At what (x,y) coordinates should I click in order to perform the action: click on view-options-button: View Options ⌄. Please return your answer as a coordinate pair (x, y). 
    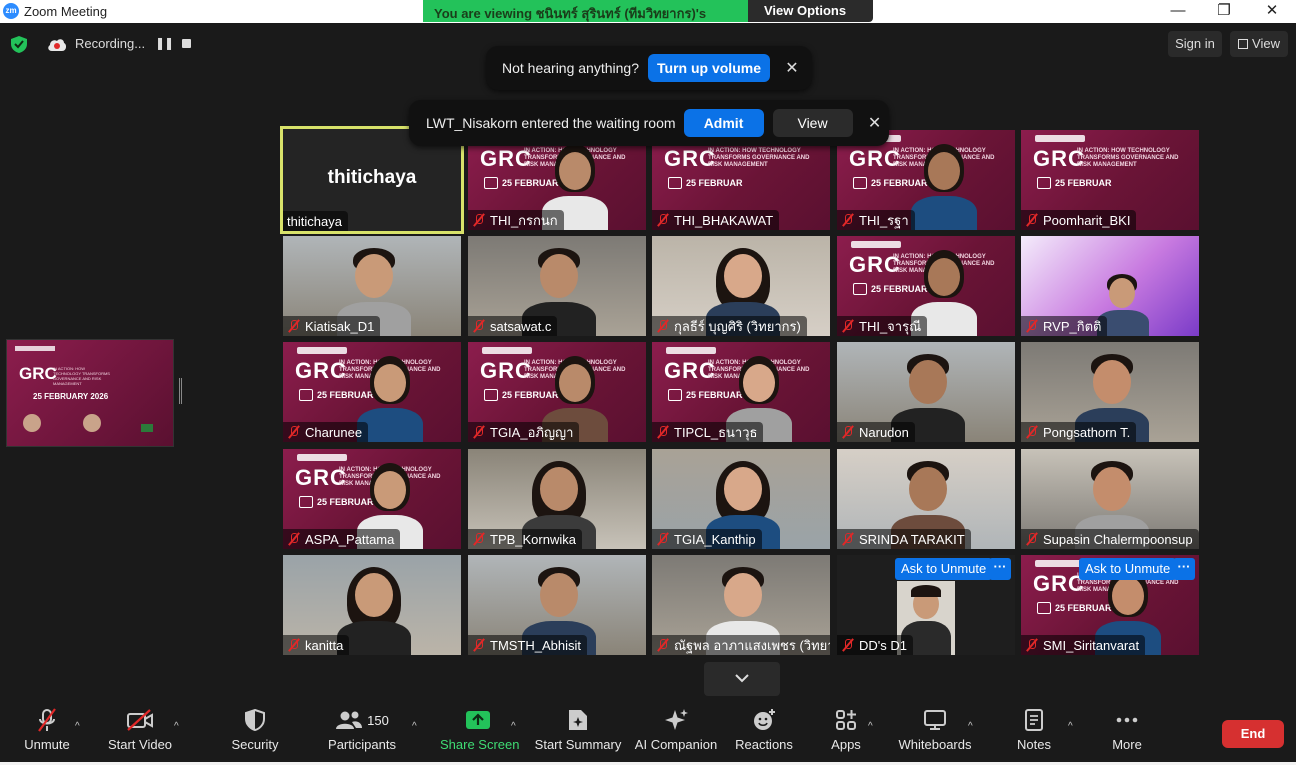
    Looking at the image, I should click on (810, 16).